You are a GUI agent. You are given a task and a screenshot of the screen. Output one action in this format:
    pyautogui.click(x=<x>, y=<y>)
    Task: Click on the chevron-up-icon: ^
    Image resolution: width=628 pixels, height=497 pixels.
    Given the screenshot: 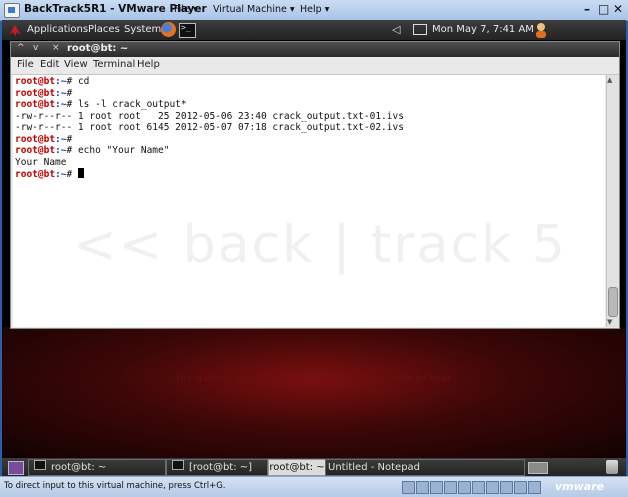 What is the action you would take?
    pyautogui.click(x=21, y=48)
    